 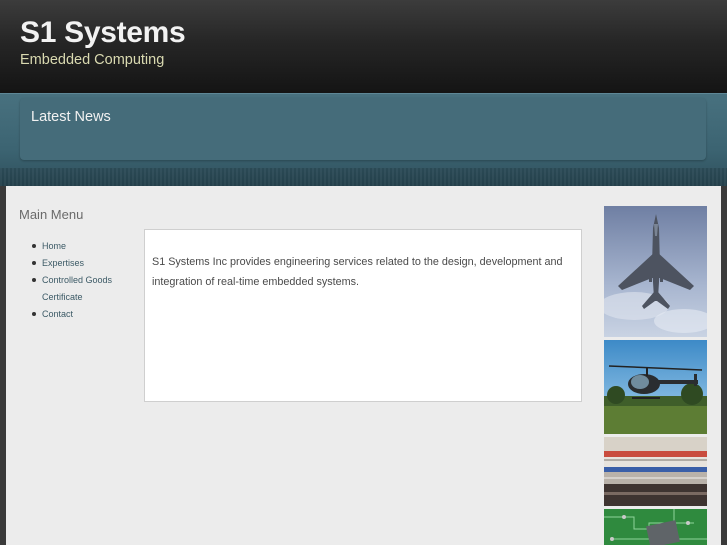 I want to click on latest-news-panel: Latest News, so click(x=363, y=129).